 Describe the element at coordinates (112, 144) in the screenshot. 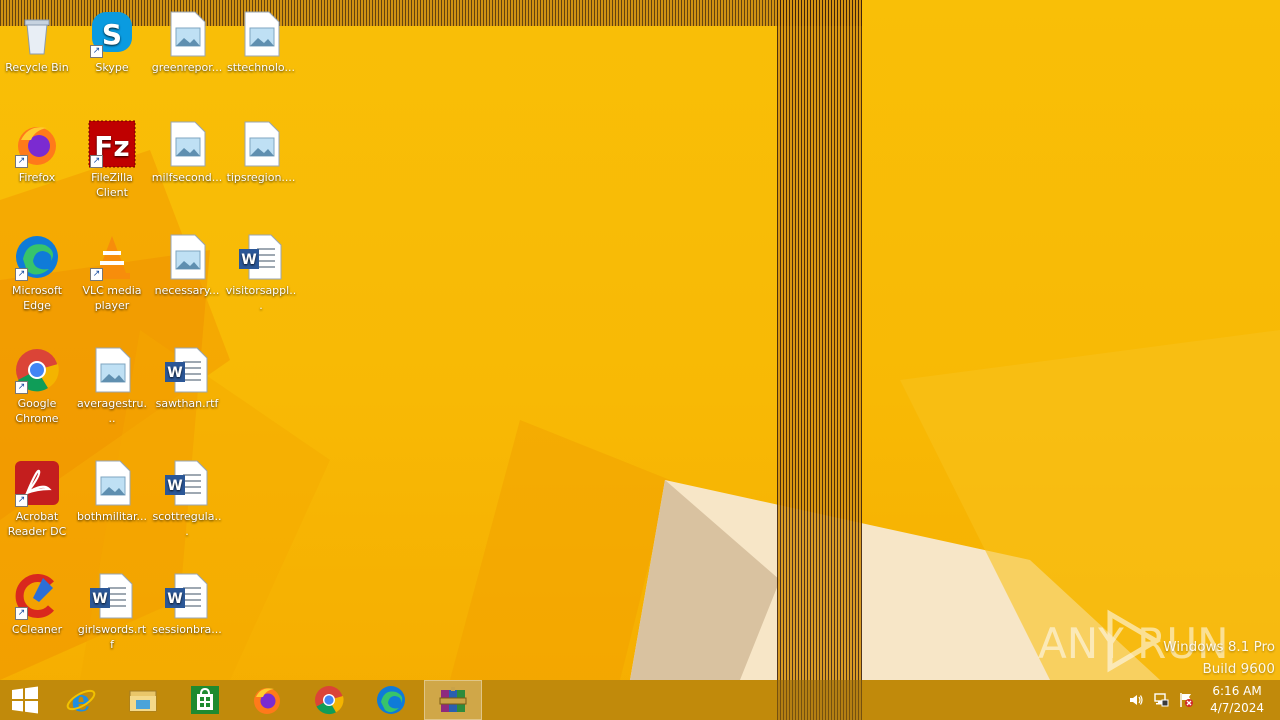

I see `filezilla-icon: Fz ↗` at that location.